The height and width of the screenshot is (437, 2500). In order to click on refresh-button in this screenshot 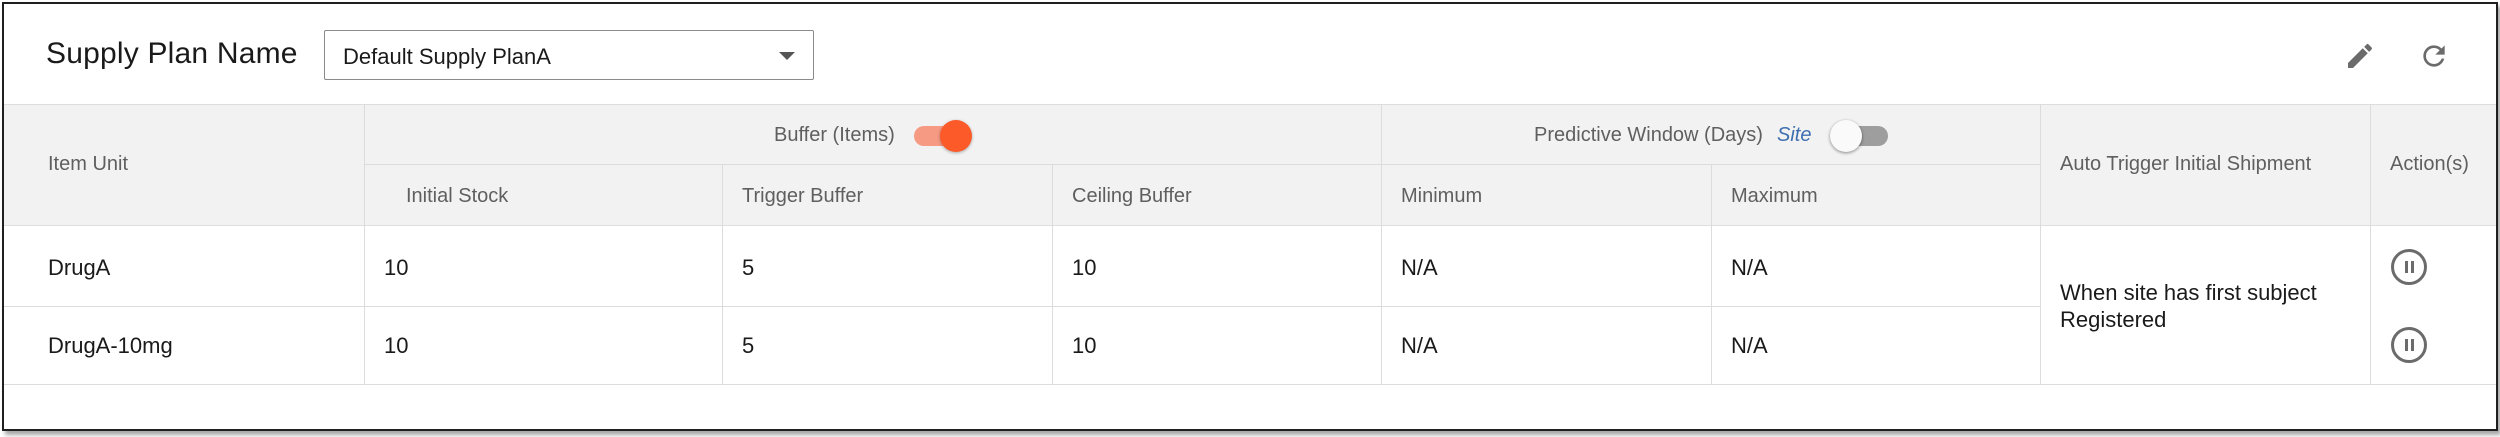, I will do `click(2434, 56)`.